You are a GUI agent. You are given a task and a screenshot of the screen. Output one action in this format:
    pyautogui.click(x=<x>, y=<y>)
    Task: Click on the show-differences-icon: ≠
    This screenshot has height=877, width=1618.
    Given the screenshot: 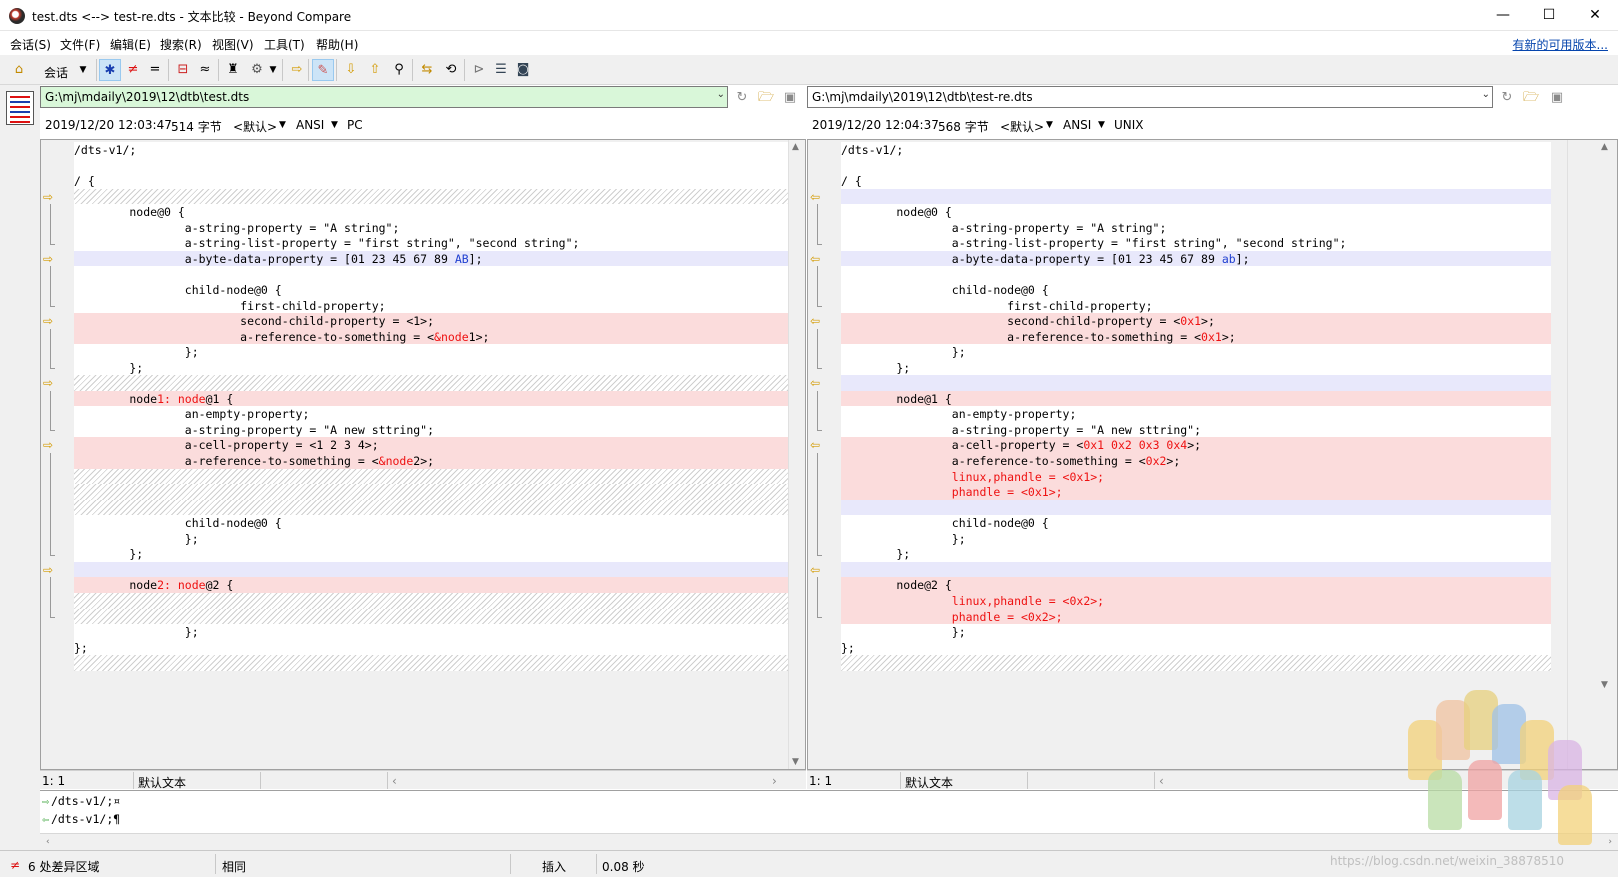 What is the action you would take?
    pyautogui.click(x=133, y=70)
    